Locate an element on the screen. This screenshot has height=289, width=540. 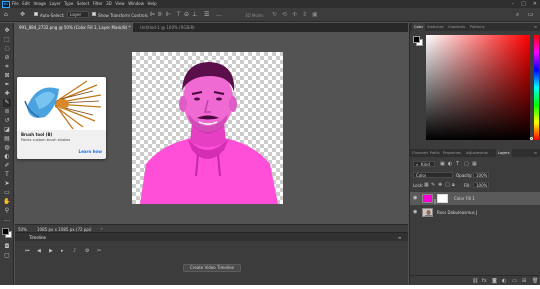
path-select-tool-icon: ➤ is located at coordinates (7, 184).